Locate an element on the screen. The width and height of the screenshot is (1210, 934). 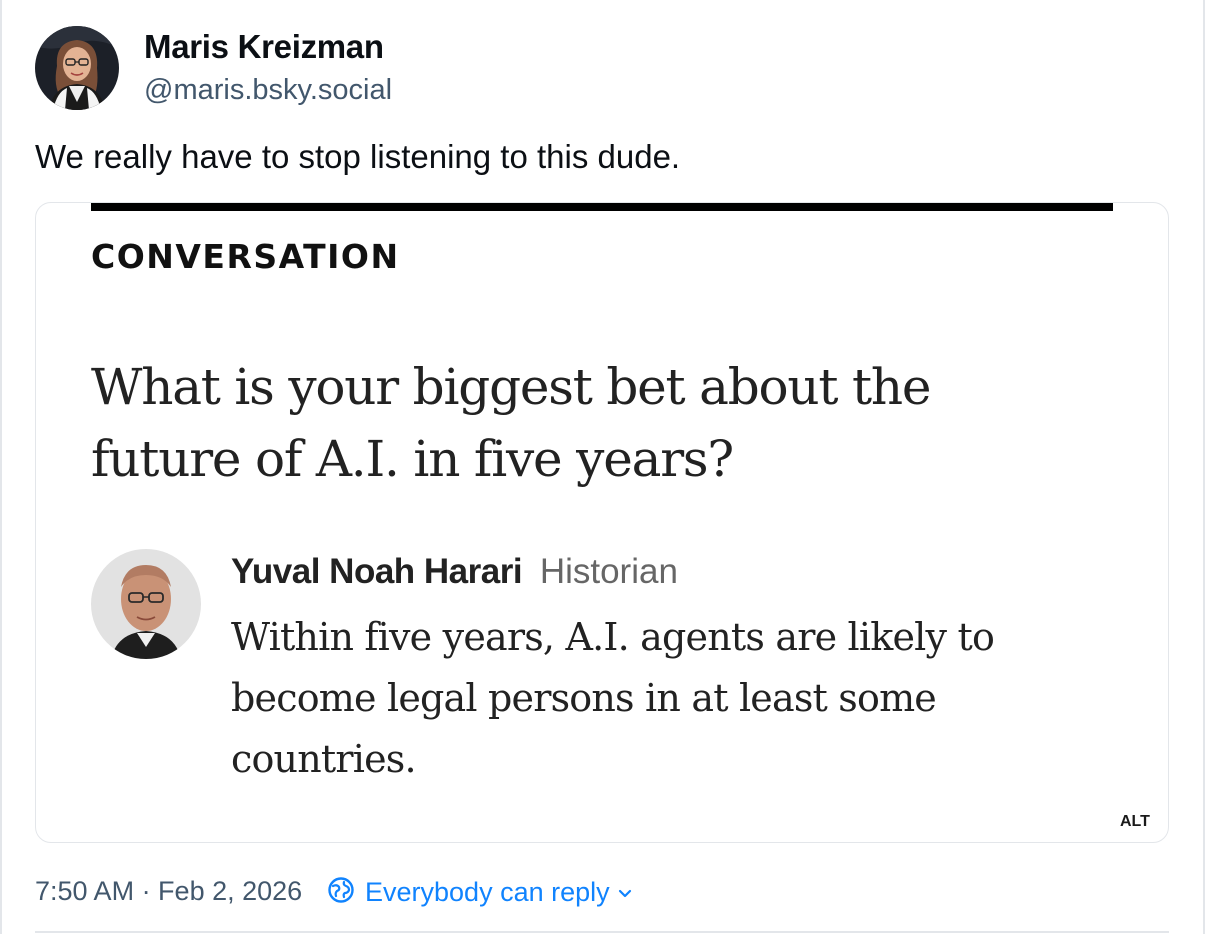
globe-reply-icon is located at coordinates (341, 892).